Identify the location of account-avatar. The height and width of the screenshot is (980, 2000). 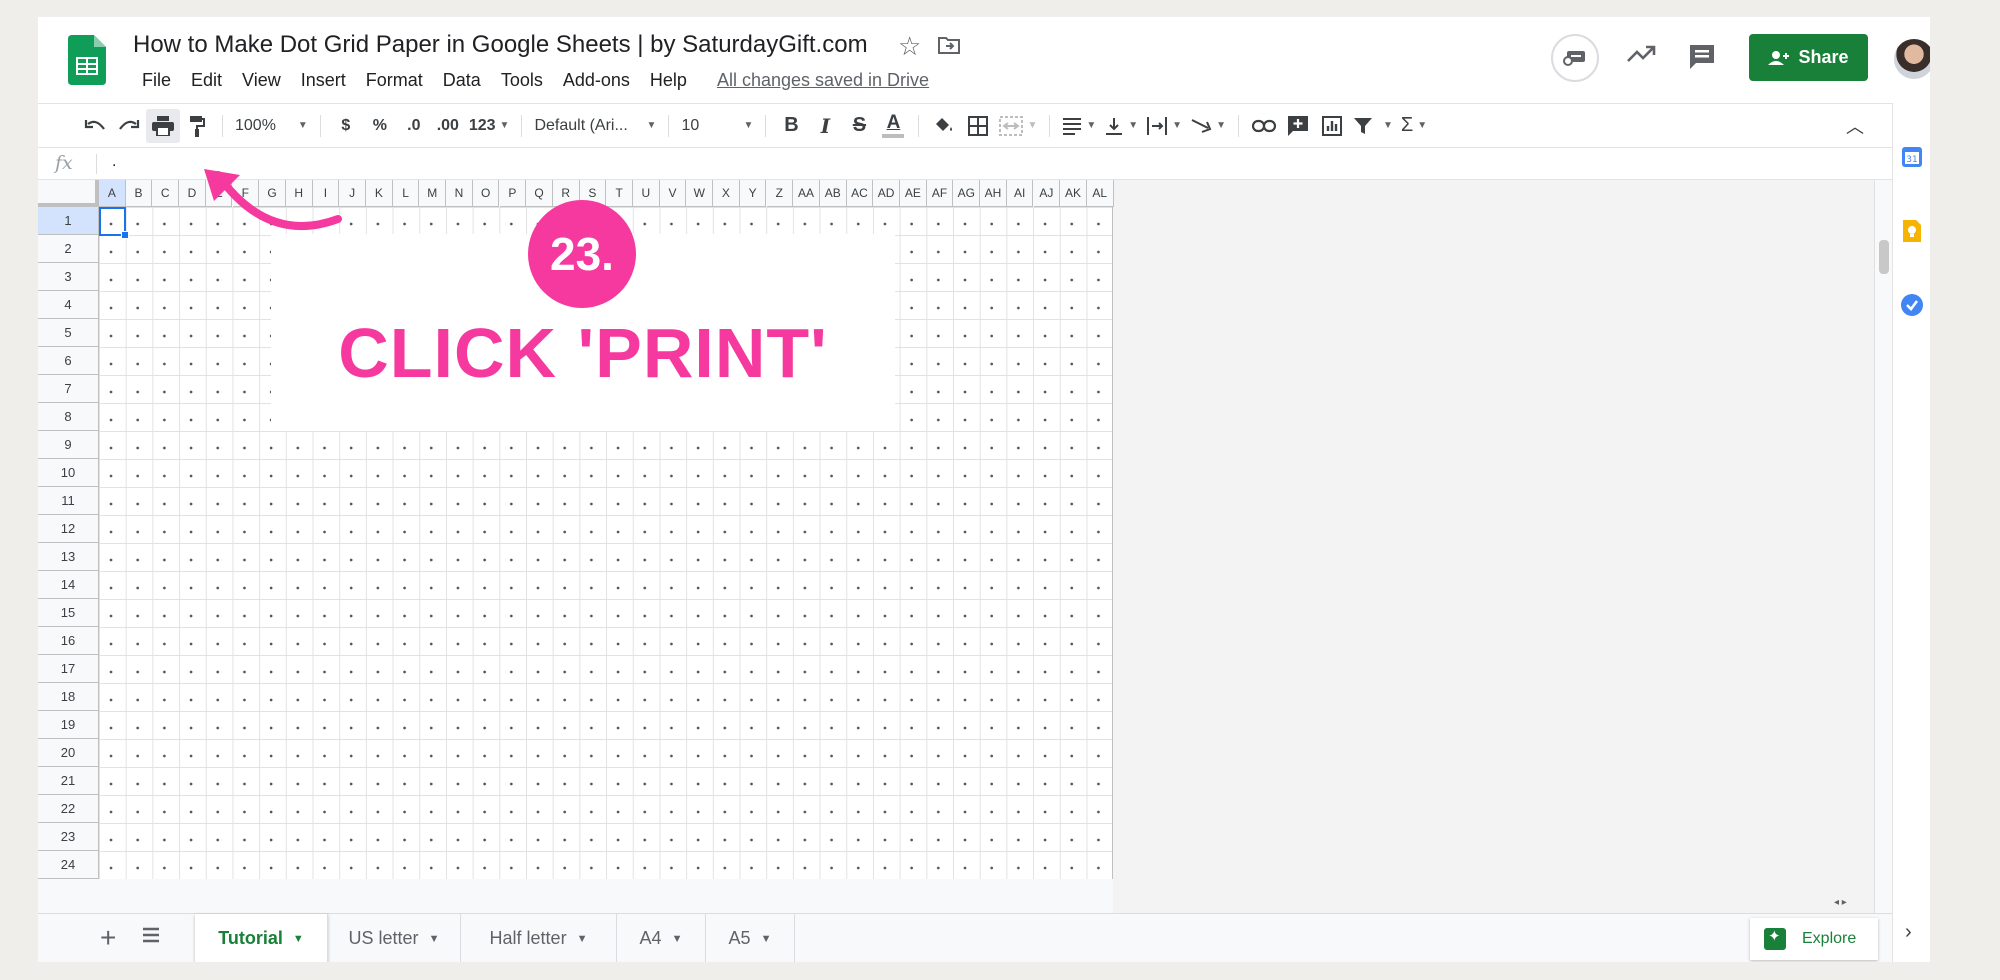
(1912, 59).